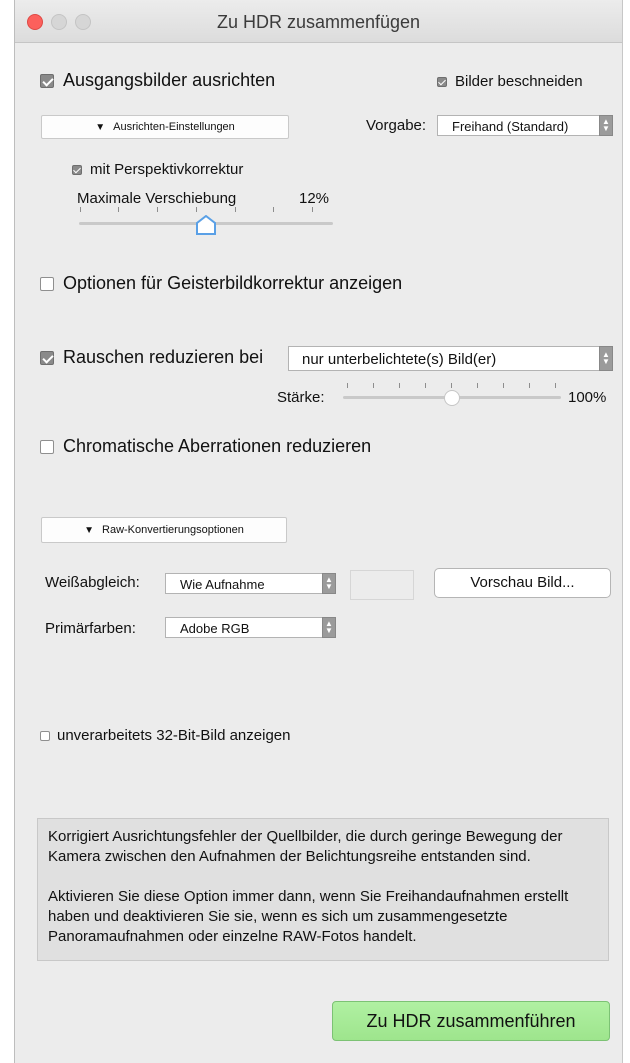 The height and width of the screenshot is (1063, 630). I want to click on strength-slider-knob, so click(452, 398).